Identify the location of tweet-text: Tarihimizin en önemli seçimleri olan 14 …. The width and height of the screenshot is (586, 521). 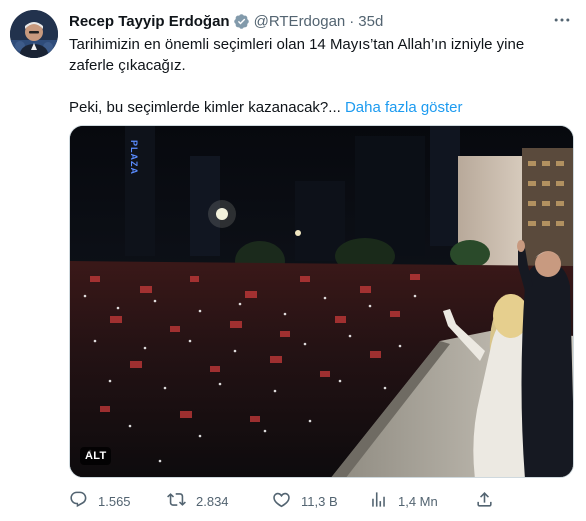
(319, 76).